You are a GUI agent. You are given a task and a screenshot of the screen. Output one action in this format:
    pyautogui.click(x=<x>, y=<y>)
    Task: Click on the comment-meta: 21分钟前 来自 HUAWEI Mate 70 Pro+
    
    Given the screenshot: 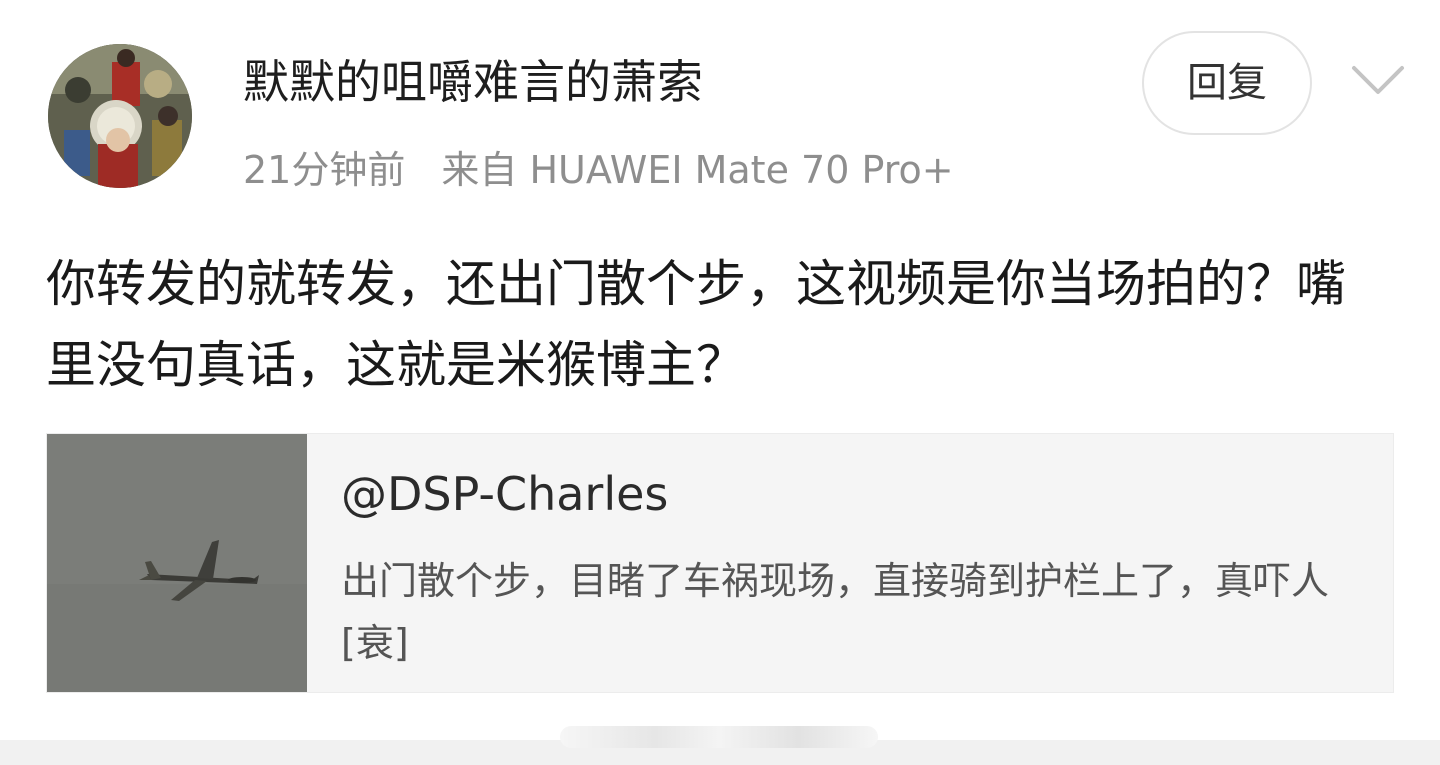 What is the action you would take?
    pyautogui.click(x=598, y=170)
    